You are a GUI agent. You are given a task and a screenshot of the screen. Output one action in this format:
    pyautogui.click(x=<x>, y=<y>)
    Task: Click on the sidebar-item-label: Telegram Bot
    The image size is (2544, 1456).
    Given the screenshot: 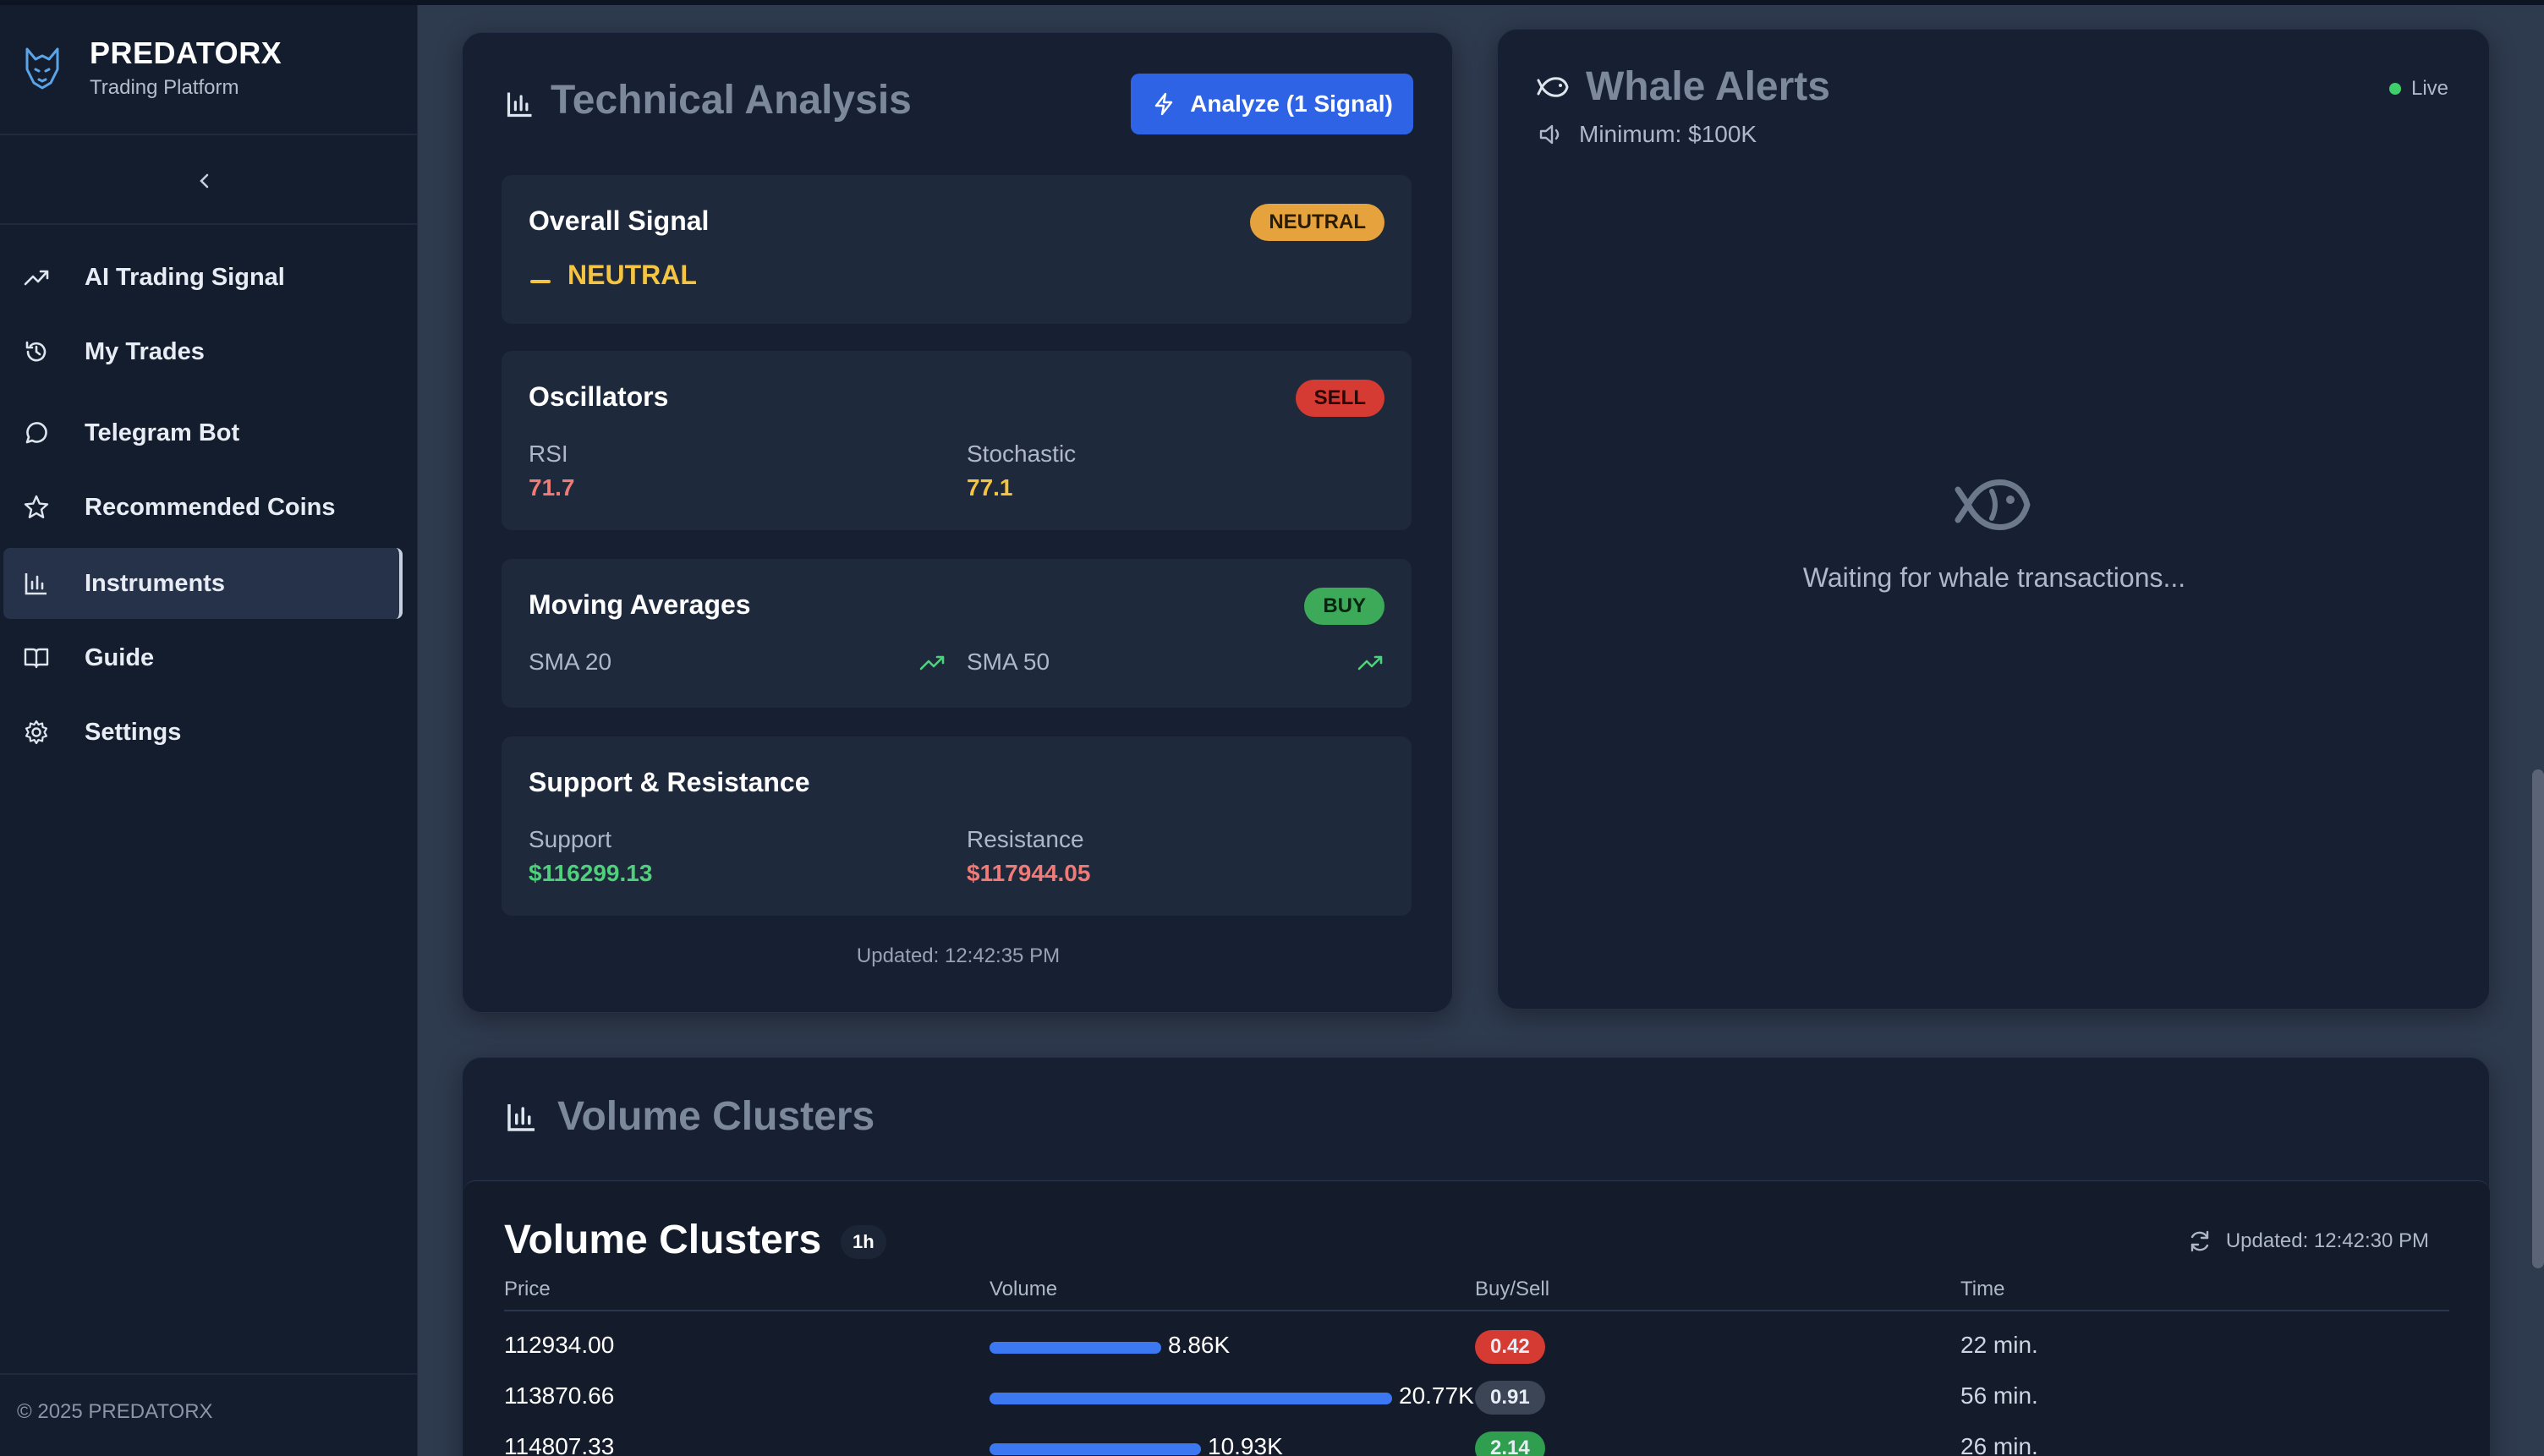 What is the action you would take?
    pyautogui.click(x=162, y=433)
    